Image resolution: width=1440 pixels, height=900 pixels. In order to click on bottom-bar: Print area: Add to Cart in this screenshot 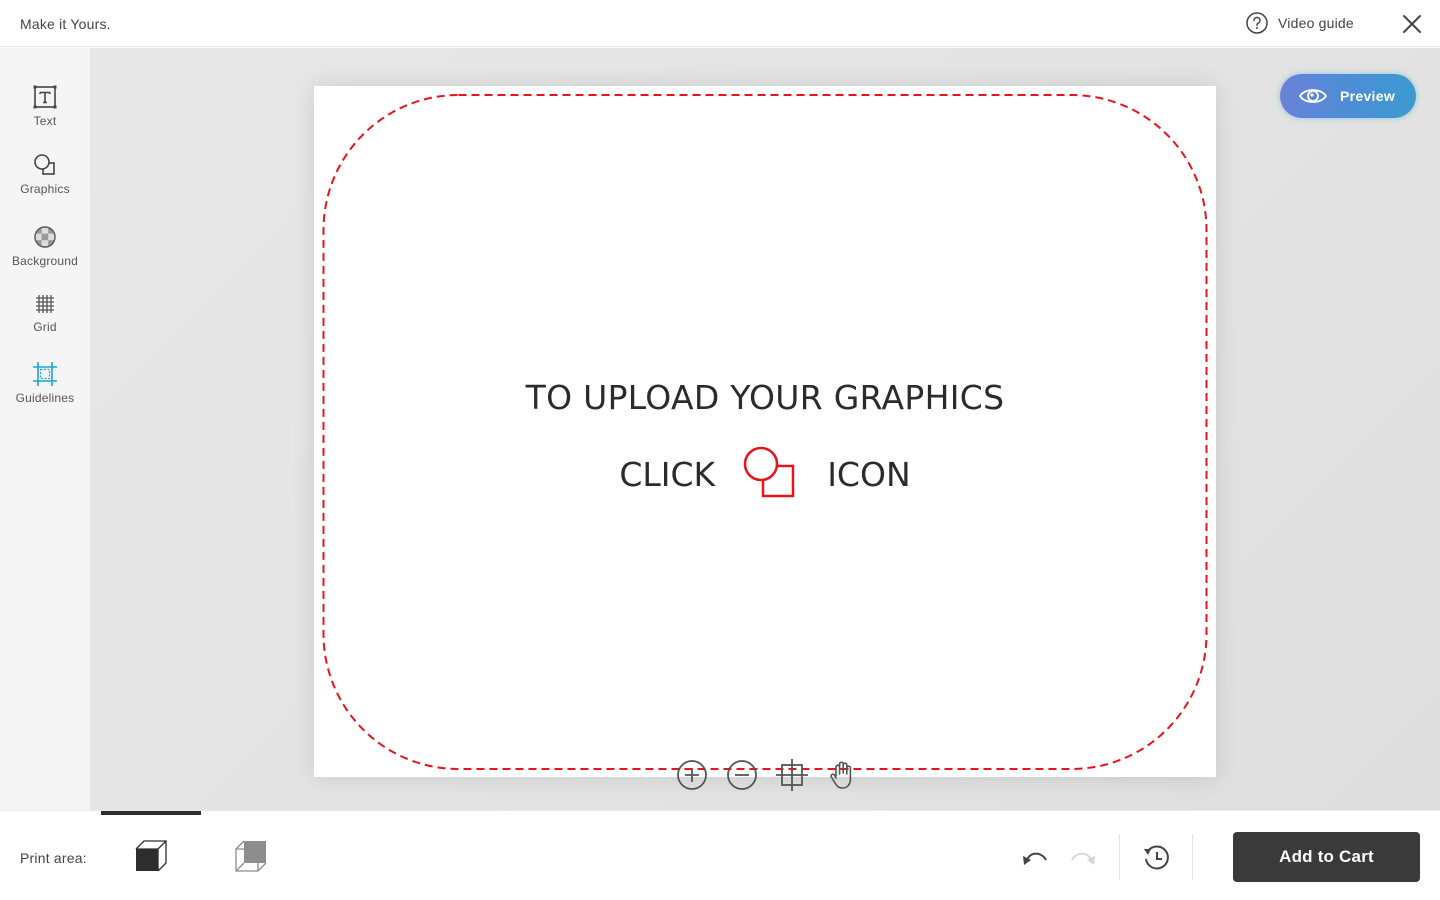, I will do `click(720, 855)`.